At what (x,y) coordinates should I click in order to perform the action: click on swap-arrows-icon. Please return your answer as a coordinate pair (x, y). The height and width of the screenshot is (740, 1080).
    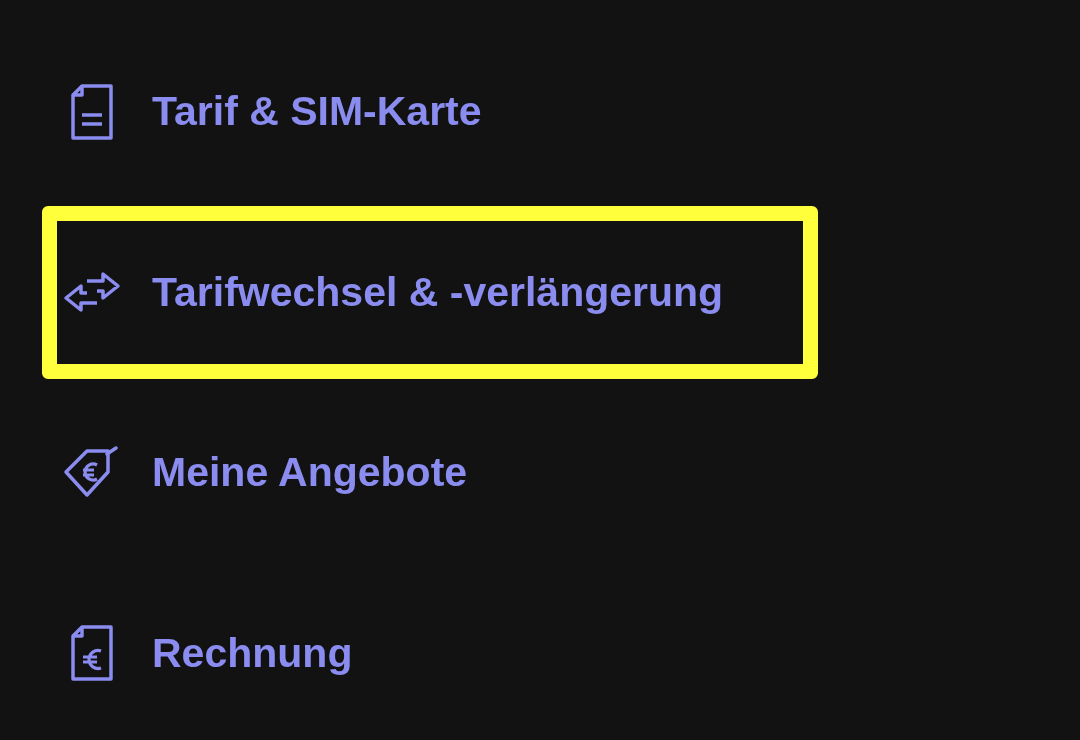
    Looking at the image, I should click on (92, 292).